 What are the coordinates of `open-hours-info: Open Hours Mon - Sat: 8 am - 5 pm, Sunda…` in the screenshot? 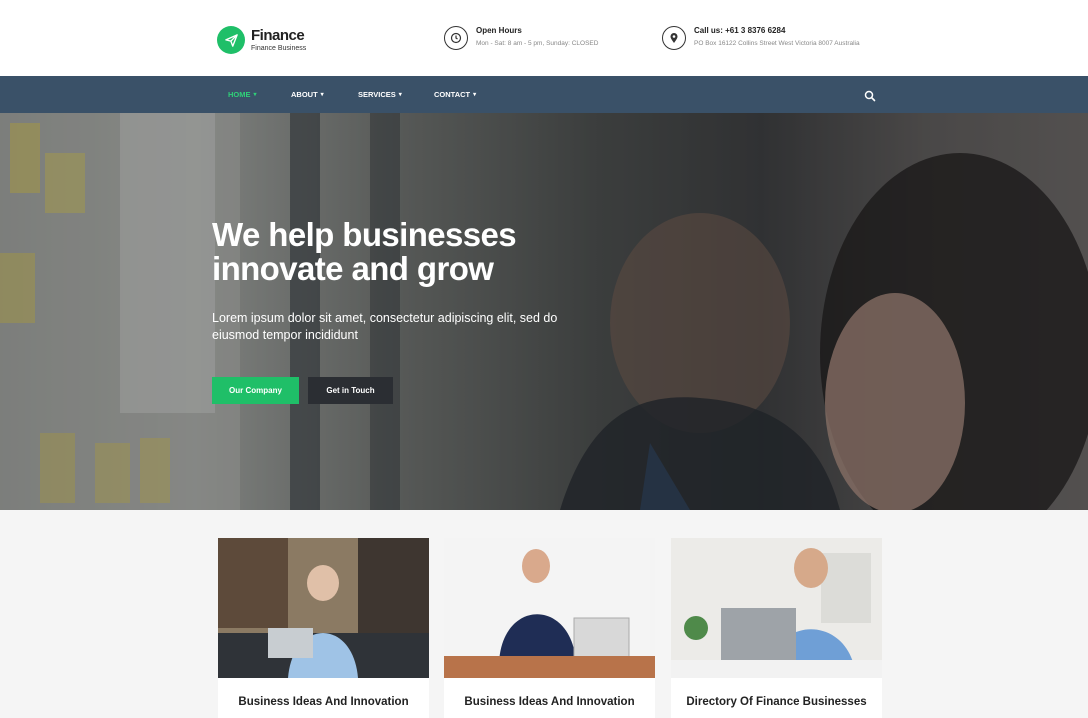 It's located at (521, 38).